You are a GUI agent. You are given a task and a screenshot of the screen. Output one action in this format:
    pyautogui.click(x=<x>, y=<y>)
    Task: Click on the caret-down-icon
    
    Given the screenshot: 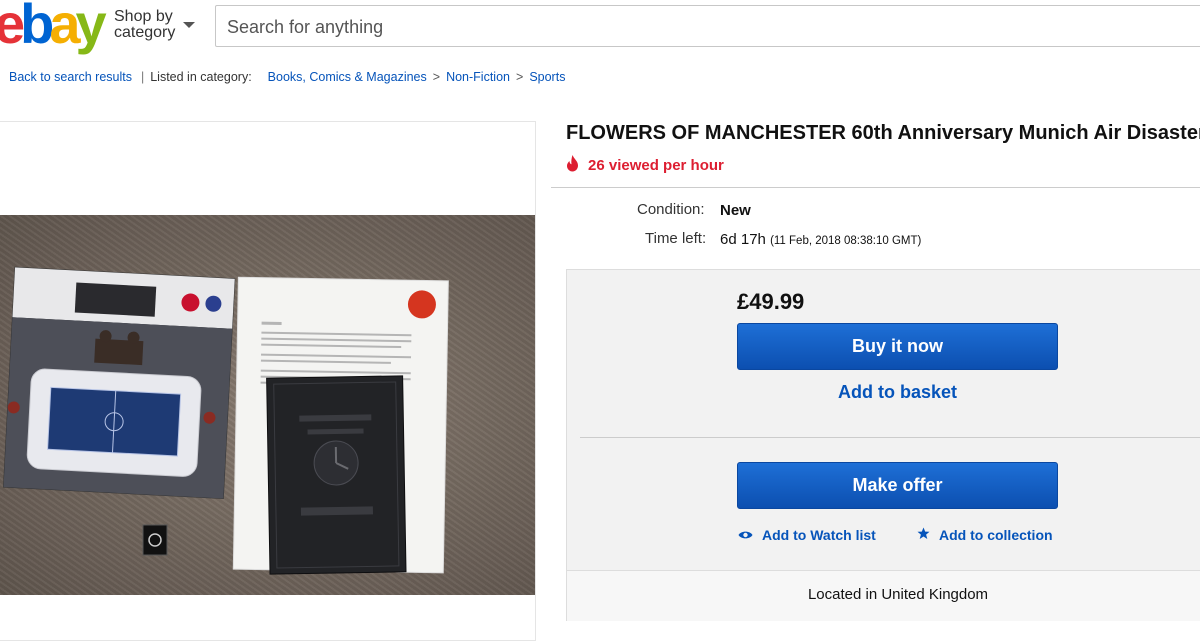 What is the action you would take?
    pyautogui.click(x=189, y=25)
    